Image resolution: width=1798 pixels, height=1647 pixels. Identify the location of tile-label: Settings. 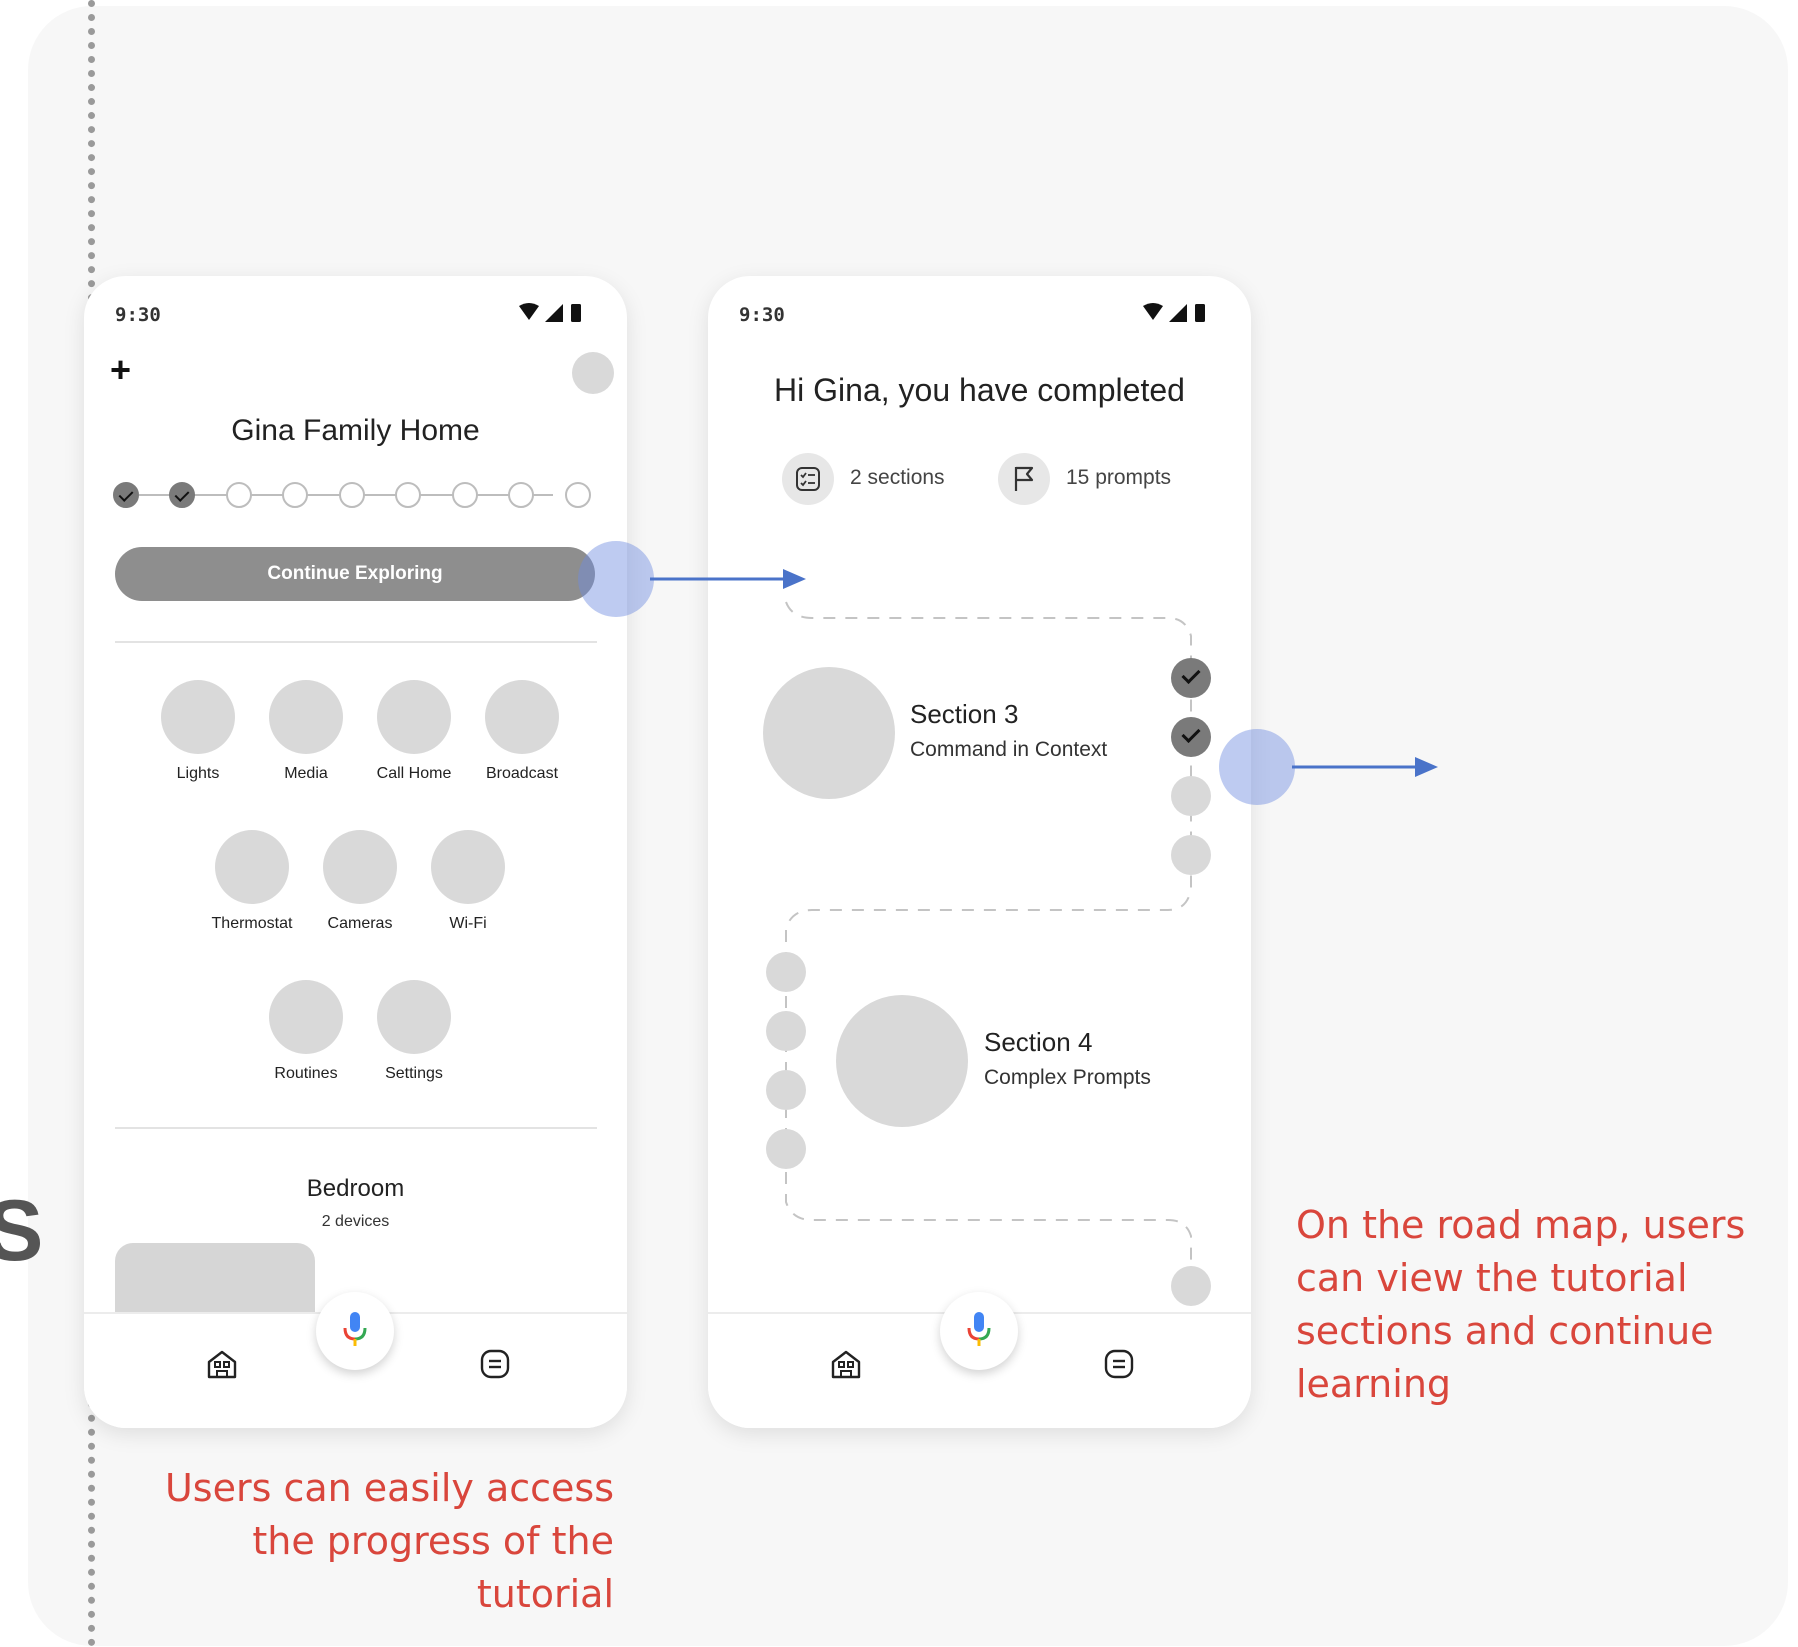
(414, 1073).